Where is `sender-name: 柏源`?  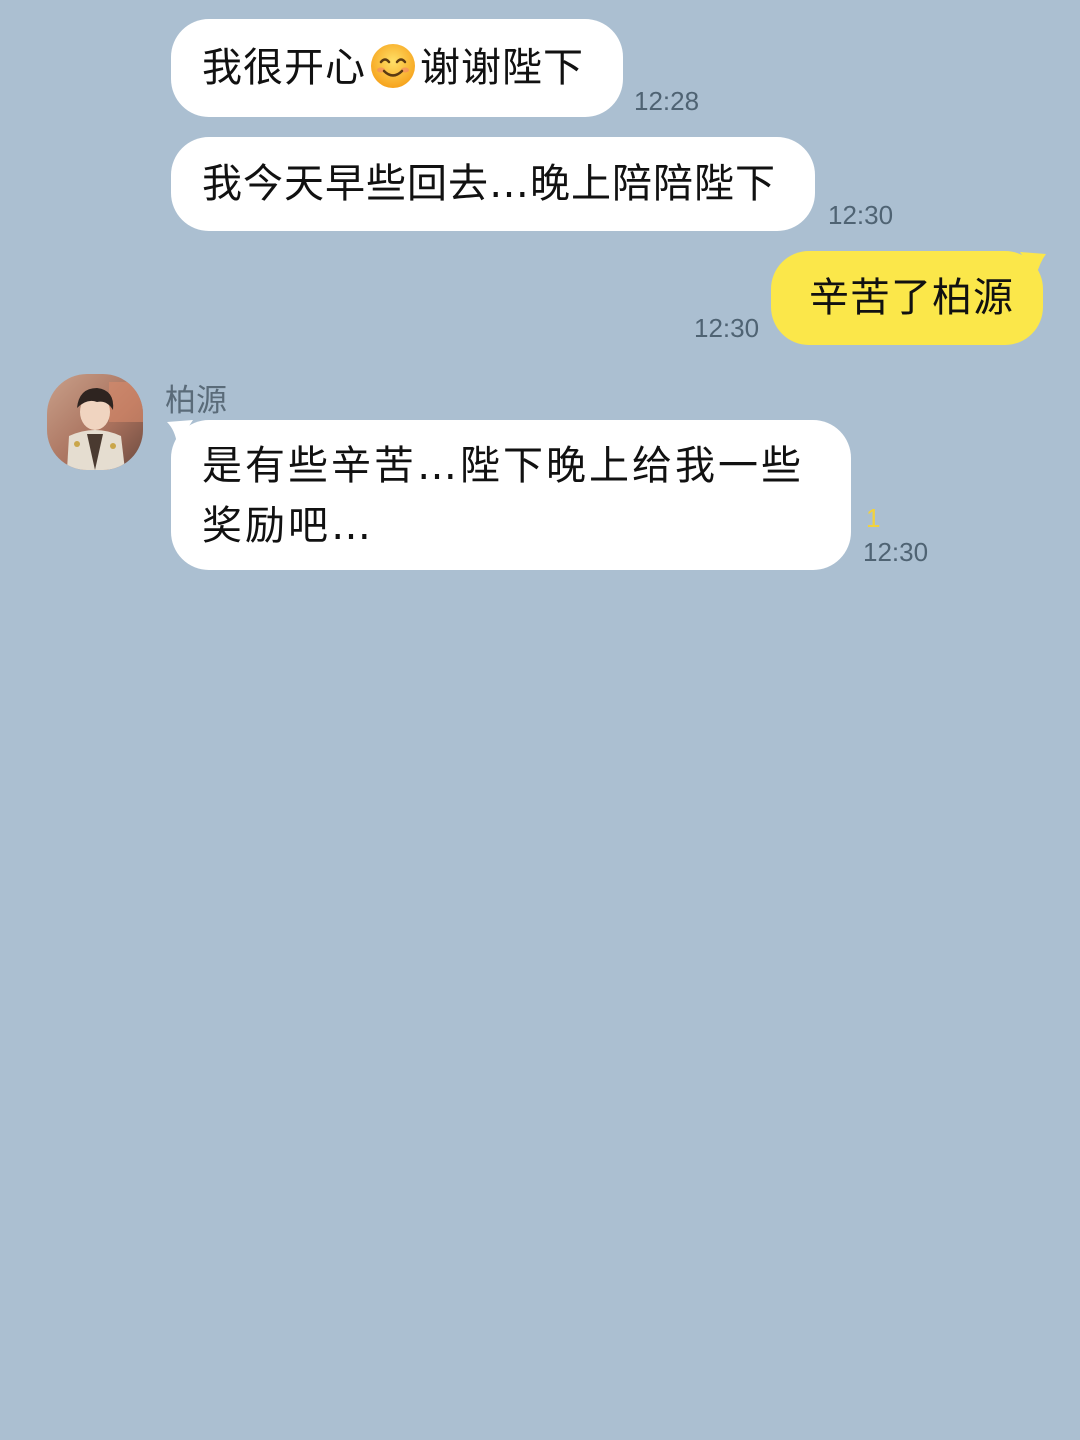 sender-name: 柏源 is located at coordinates (196, 401).